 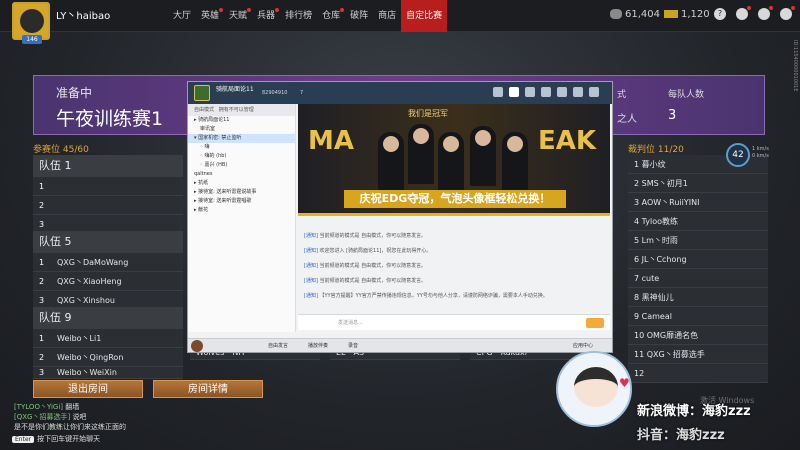 I want to click on team-slot-row: 3 Weibo丶WeiXin, so click(x=108, y=373).